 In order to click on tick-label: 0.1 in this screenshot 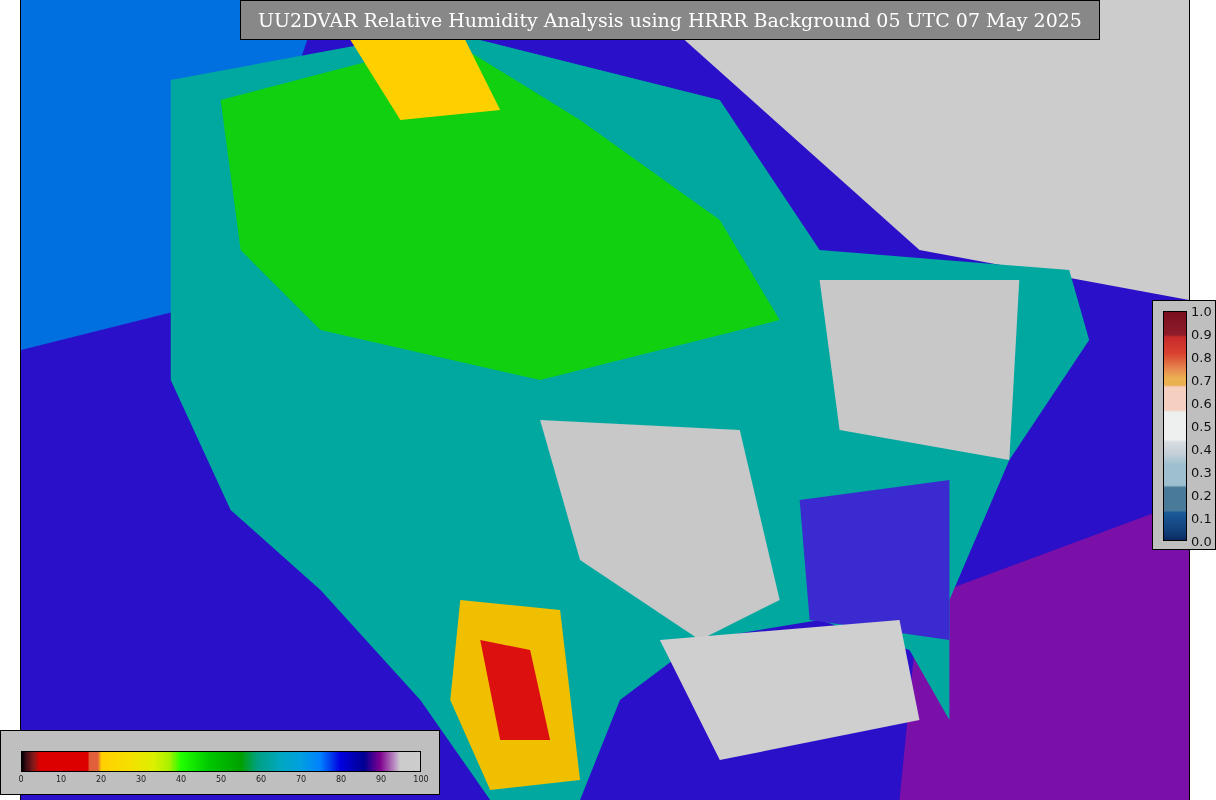, I will do `click(1201, 518)`.